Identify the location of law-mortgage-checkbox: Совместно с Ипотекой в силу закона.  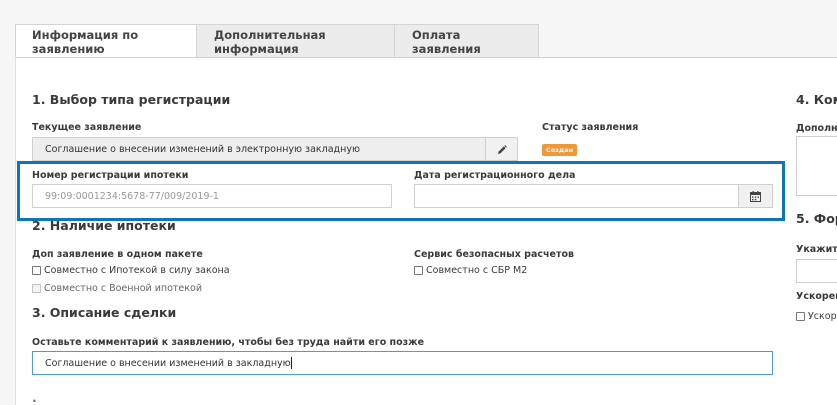
(131, 270).